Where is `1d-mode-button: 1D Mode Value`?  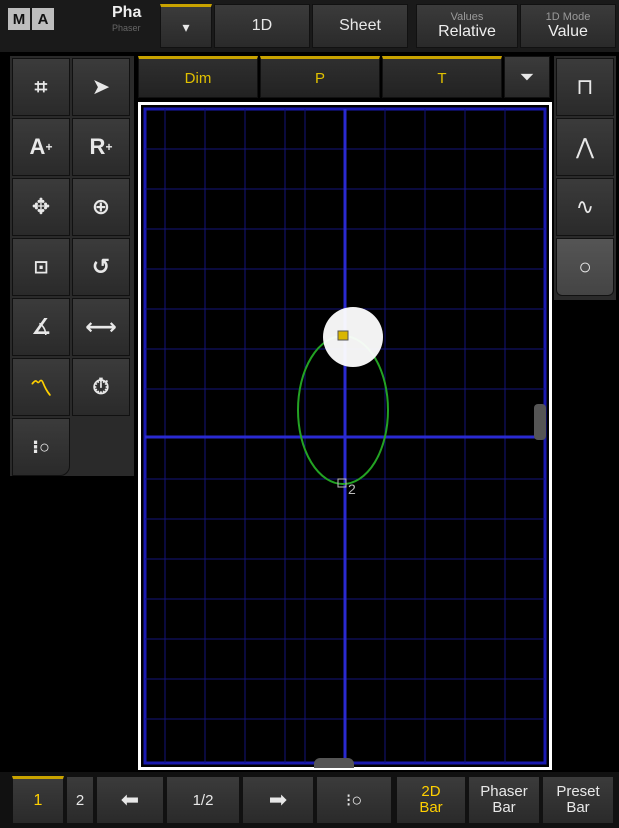 1d-mode-button: 1D Mode Value is located at coordinates (568, 26).